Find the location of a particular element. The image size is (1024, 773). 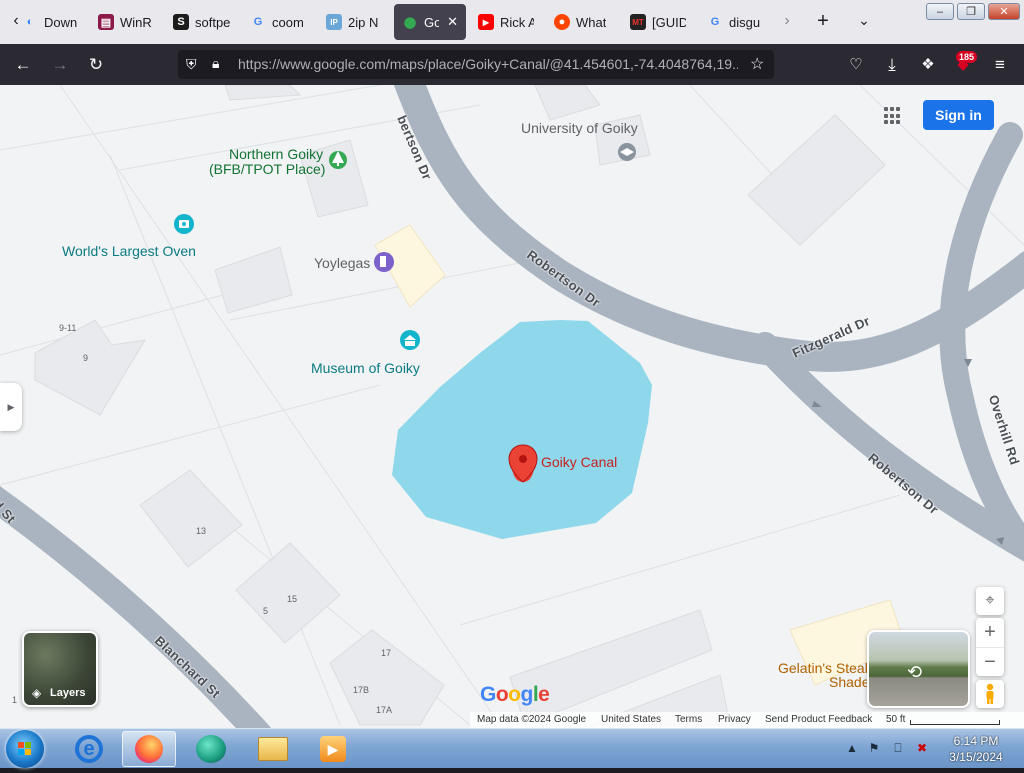

file-explorer-taskbar-icon is located at coordinates (273, 749).